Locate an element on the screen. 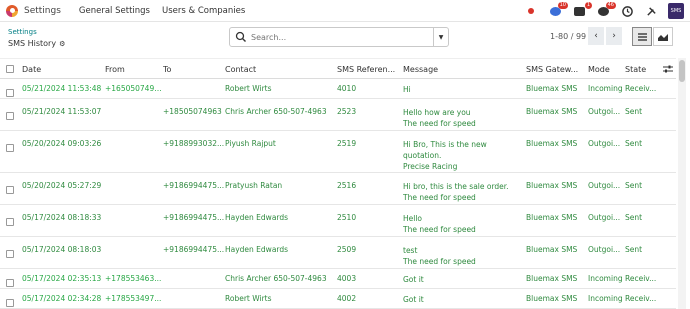 This screenshot has width=690, height=309. column-to: To is located at coordinates (194, 68).